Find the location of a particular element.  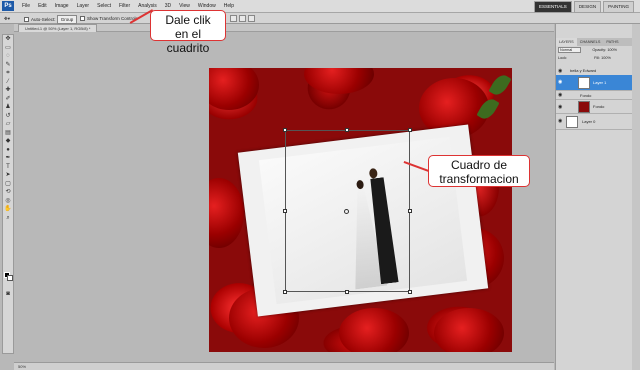

history-brush-tool-icon: ↺ is located at coordinates (8, 116).